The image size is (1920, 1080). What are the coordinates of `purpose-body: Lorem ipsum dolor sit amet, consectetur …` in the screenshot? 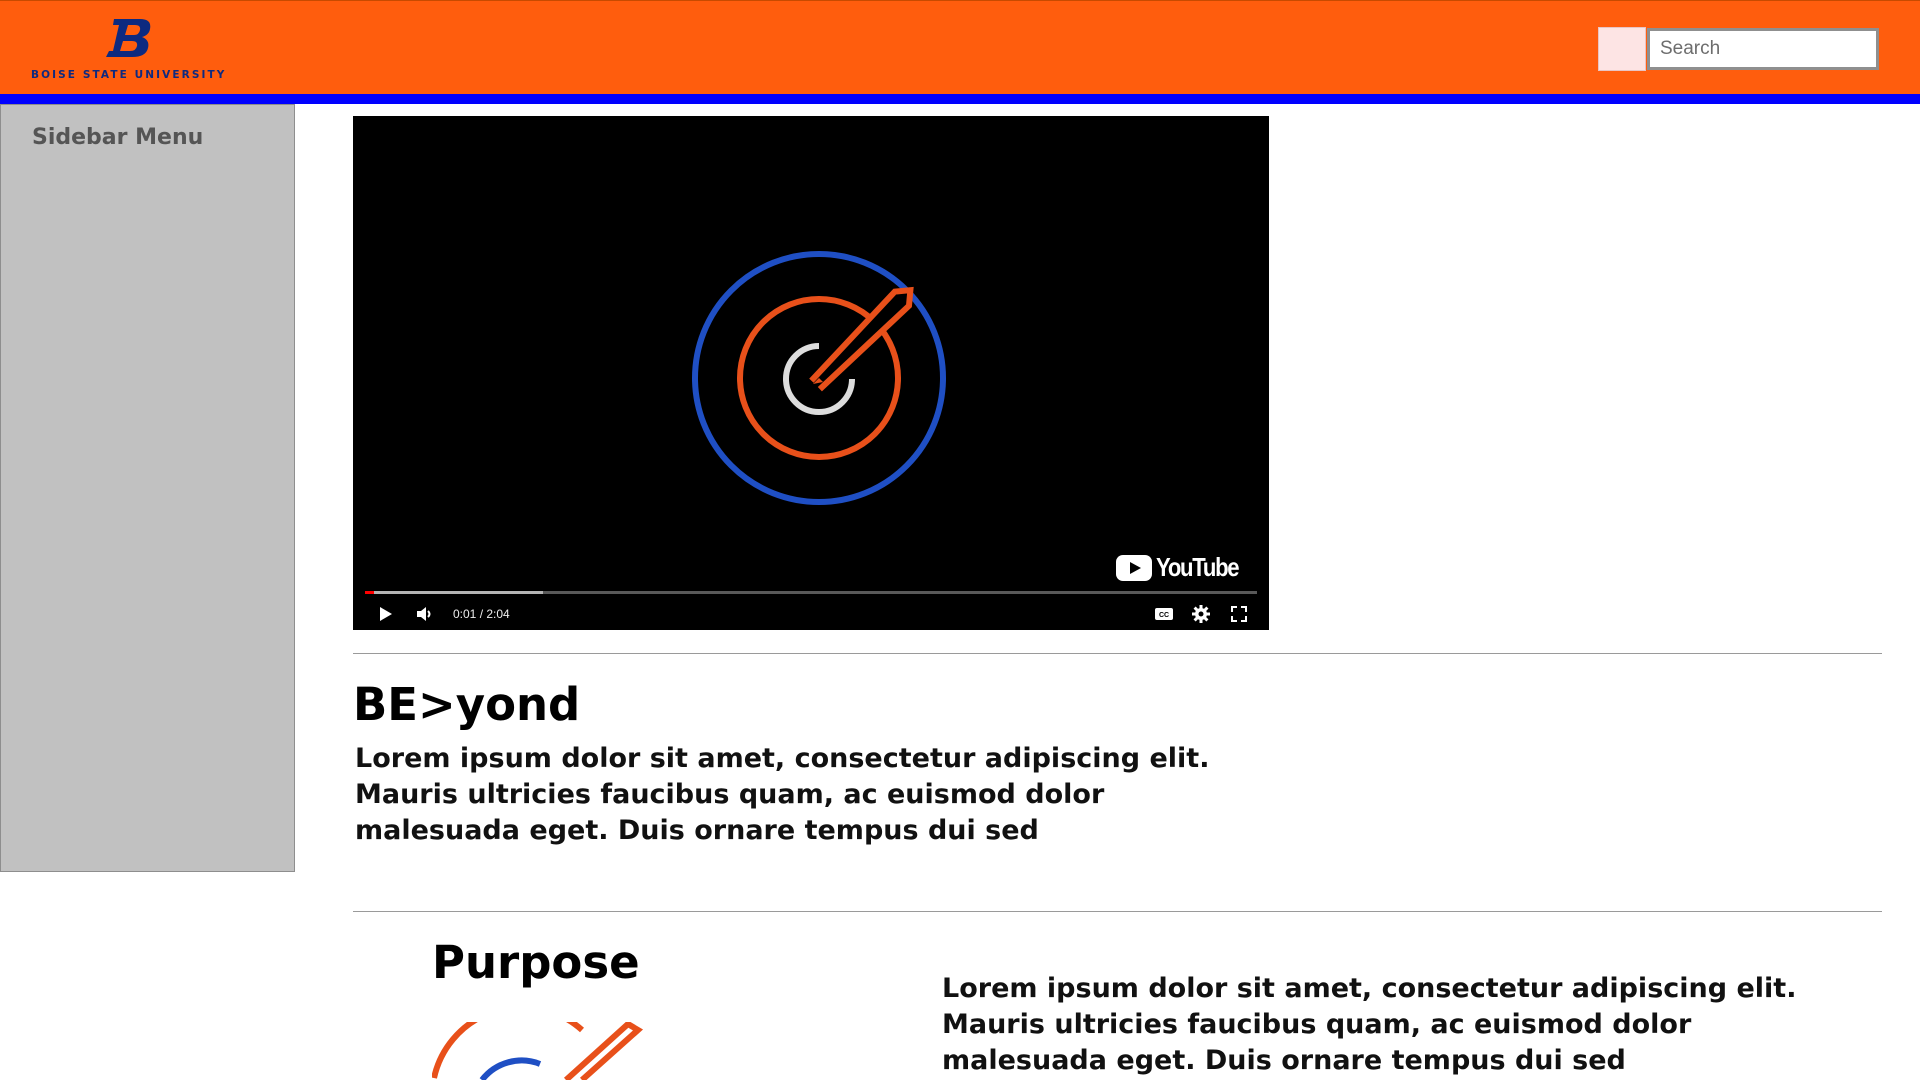 It's located at (1369, 1024).